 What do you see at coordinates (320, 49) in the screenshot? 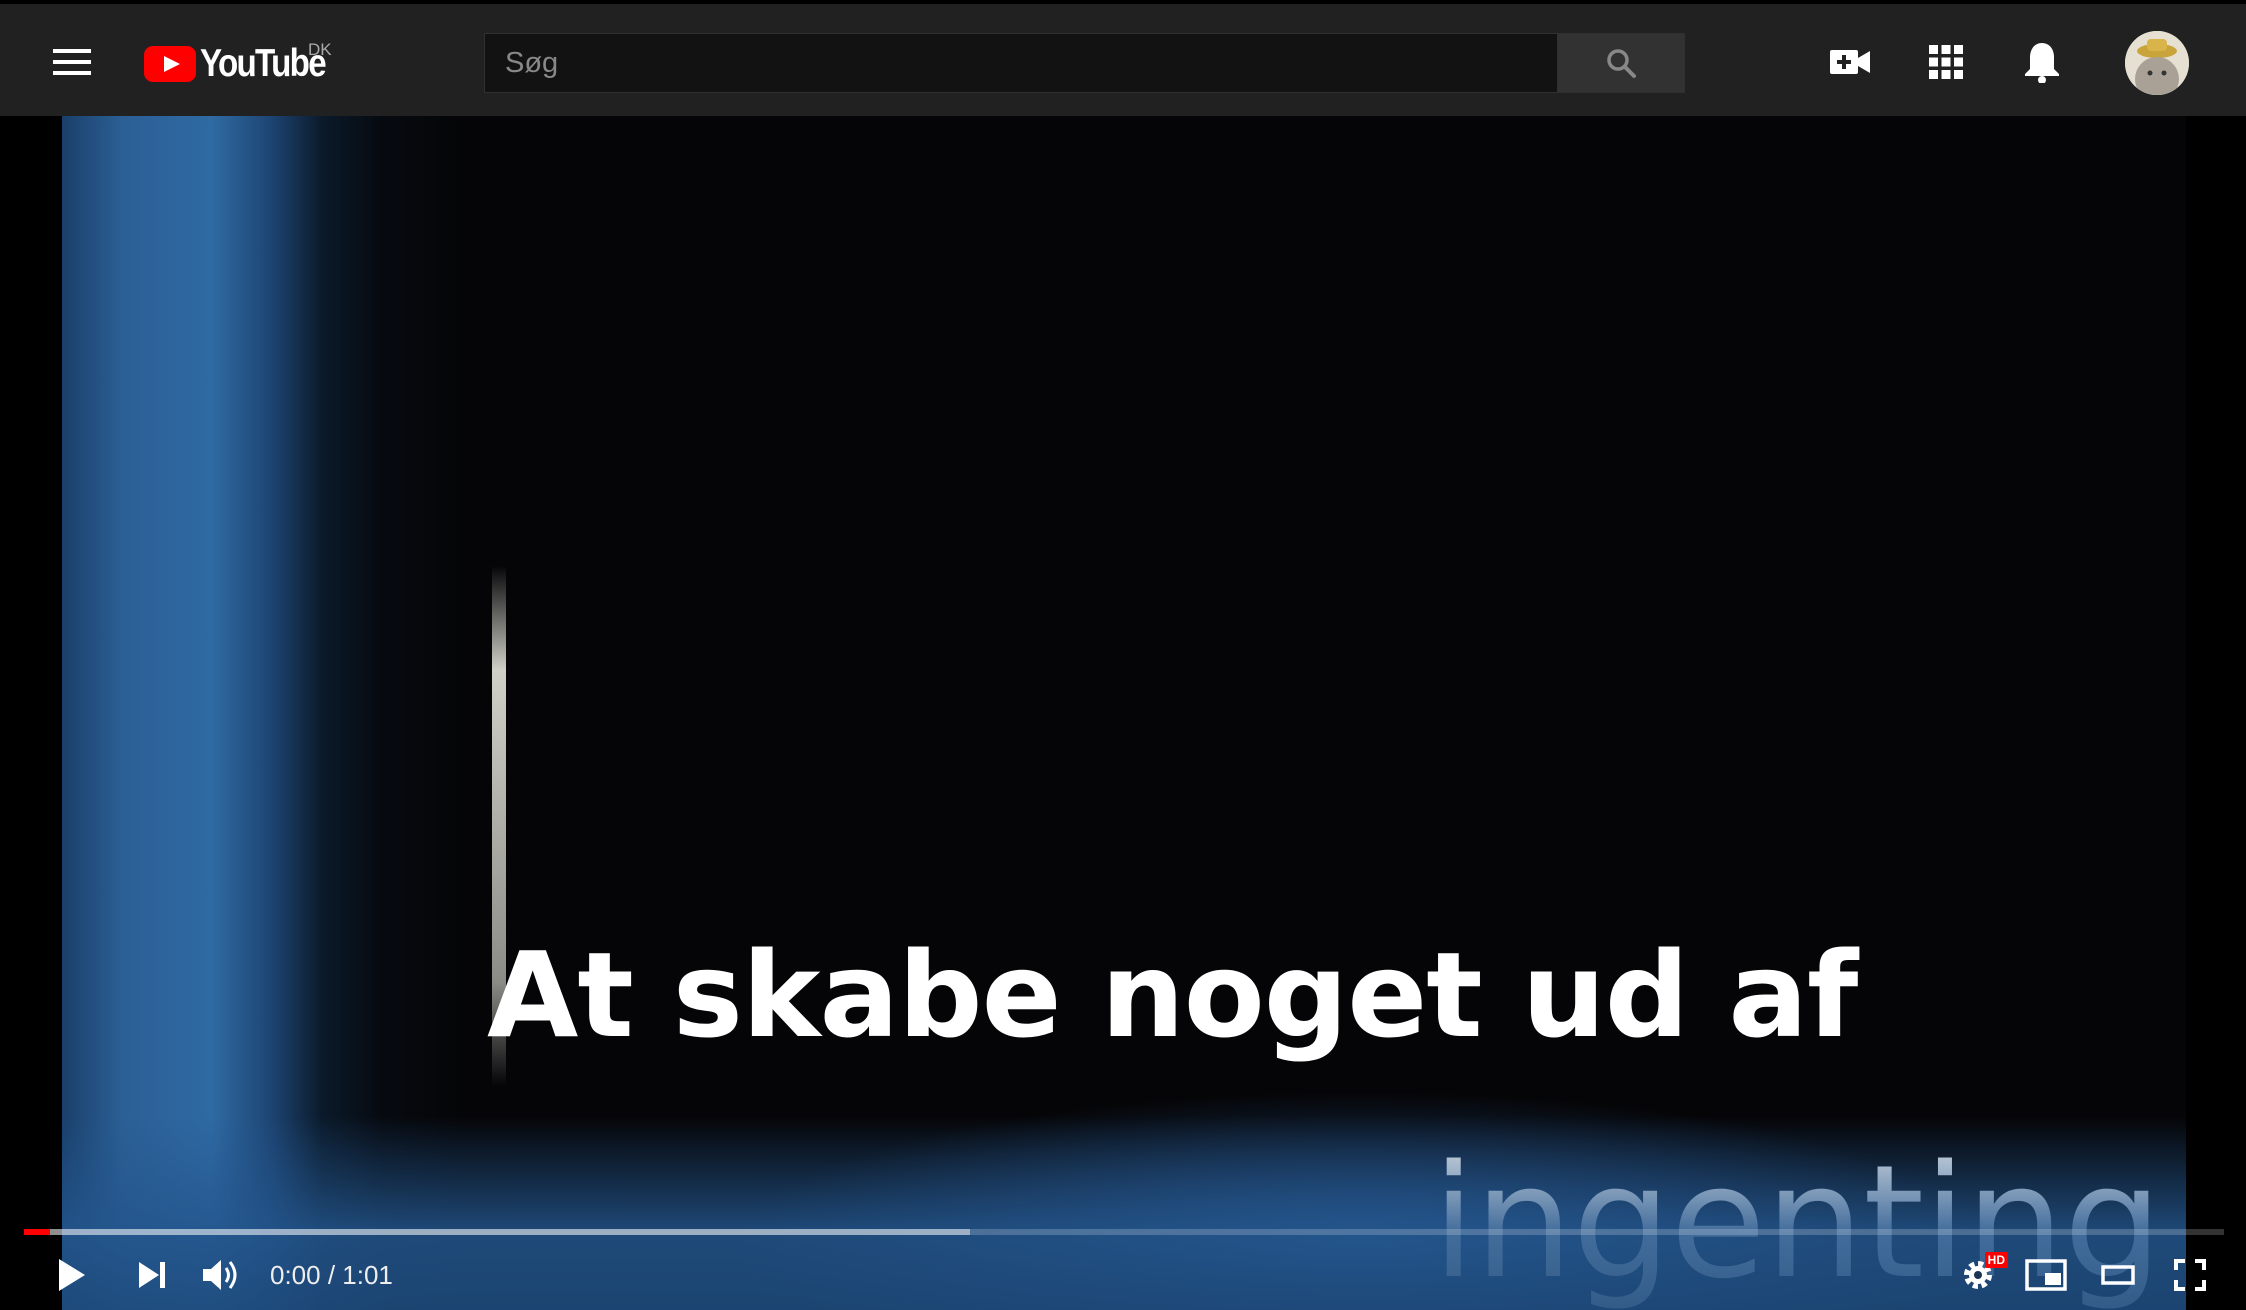
I see `region-code: DK` at bounding box center [320, 49].